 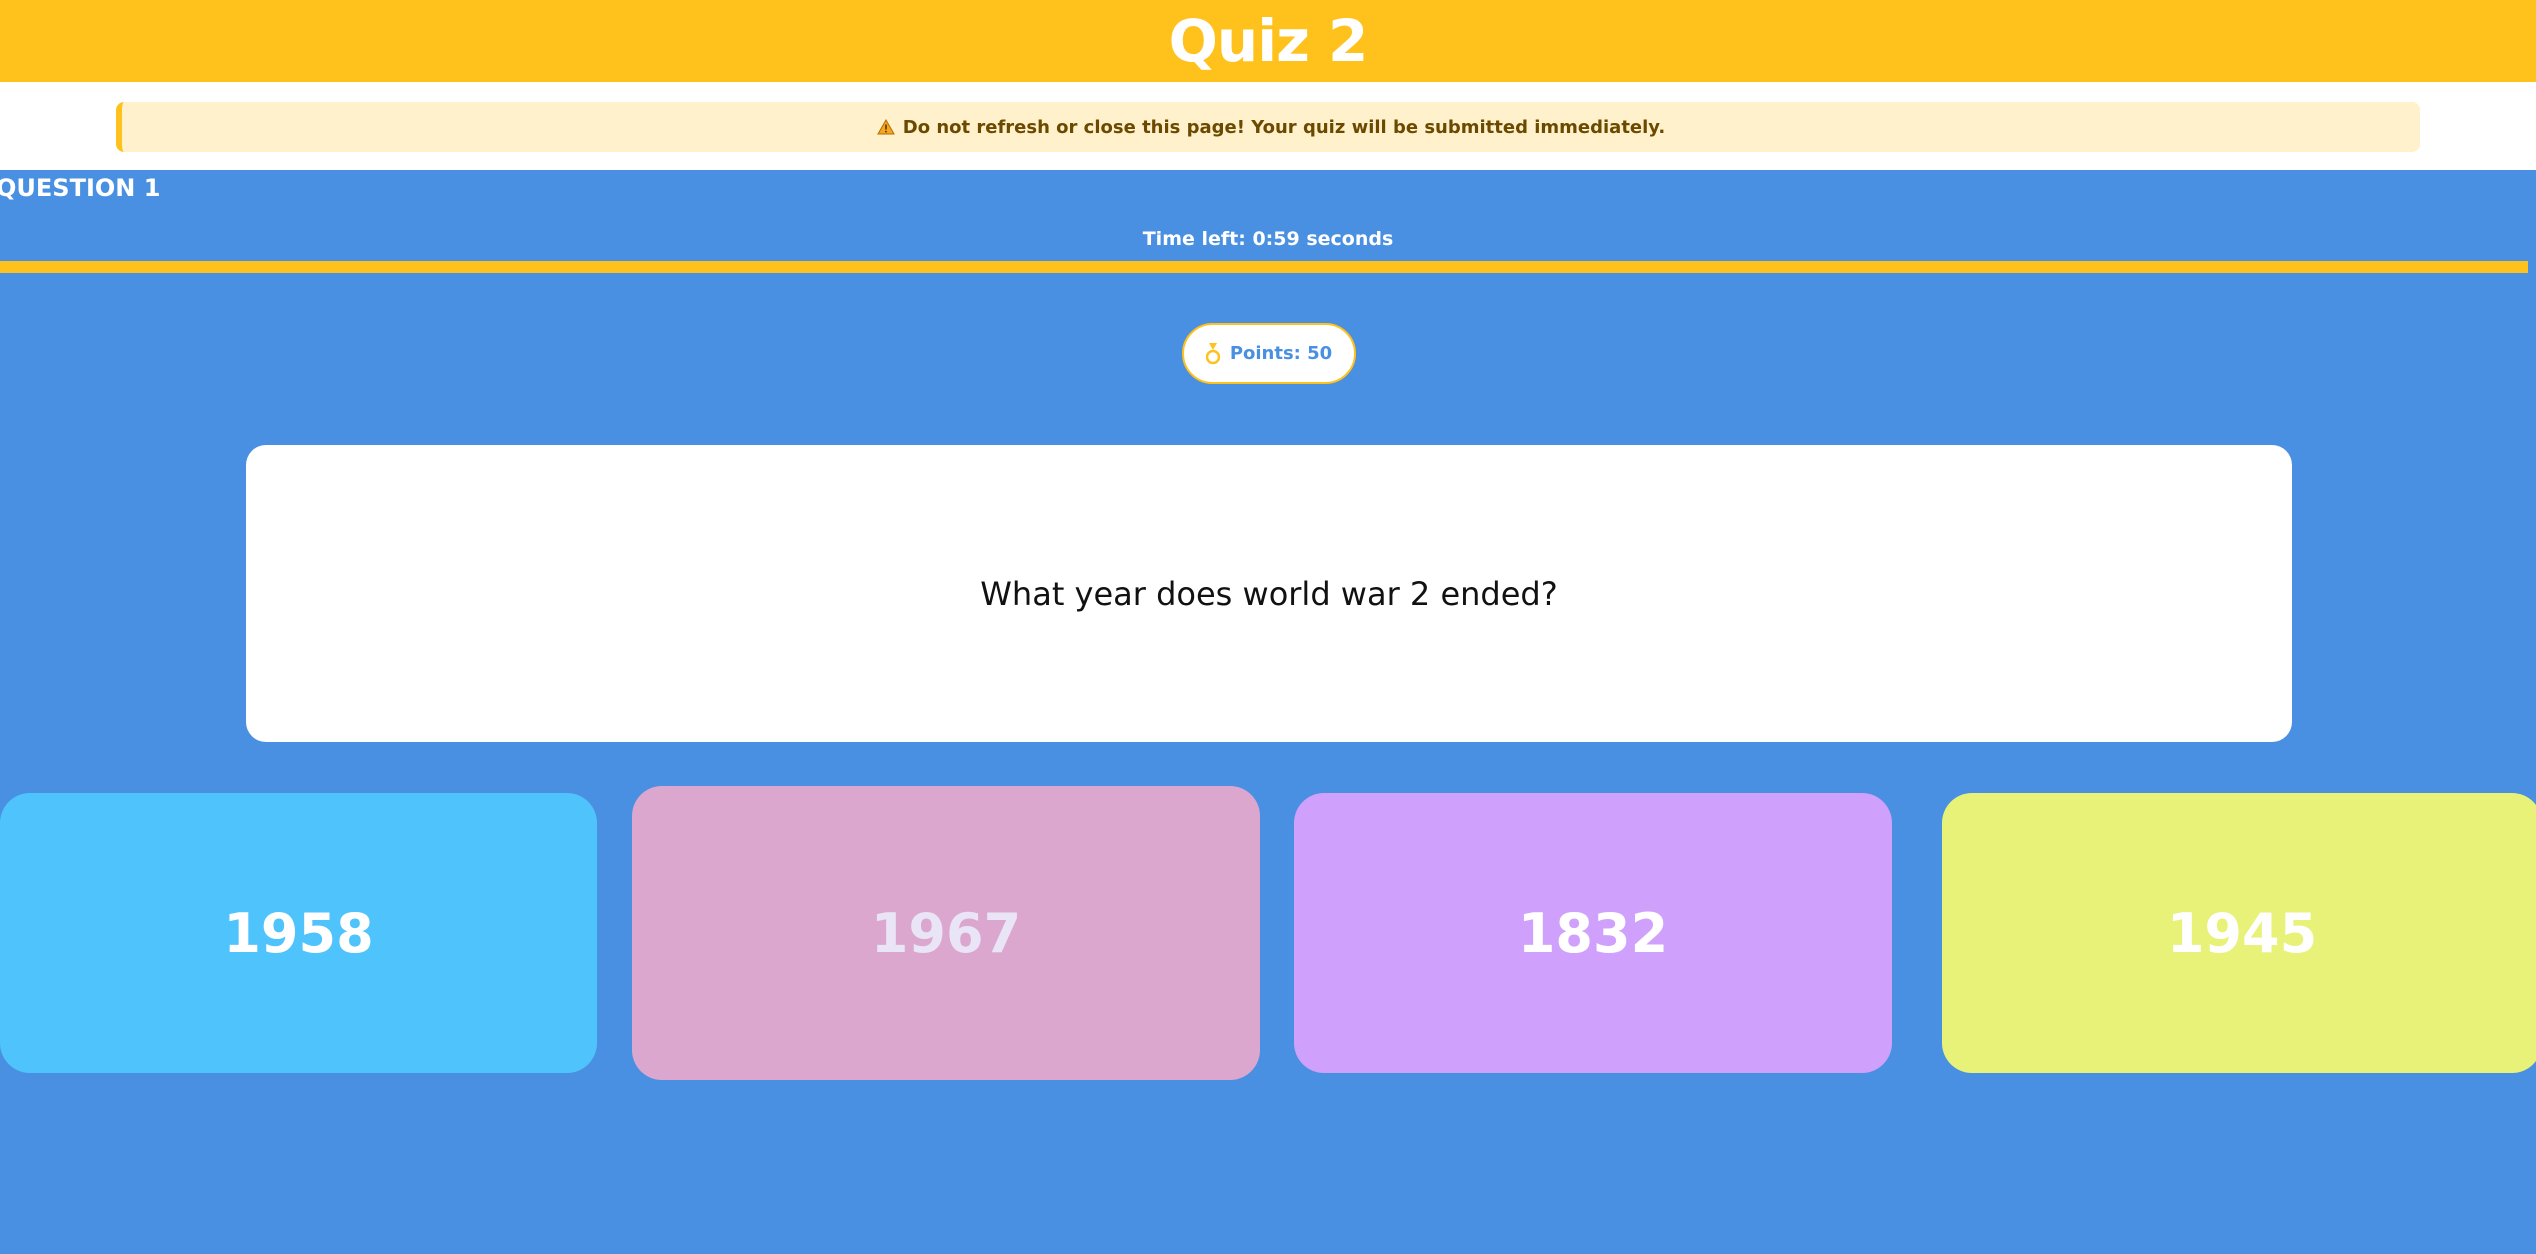 I want to click on answer-label: 1832, so click(x=1593, y=933).